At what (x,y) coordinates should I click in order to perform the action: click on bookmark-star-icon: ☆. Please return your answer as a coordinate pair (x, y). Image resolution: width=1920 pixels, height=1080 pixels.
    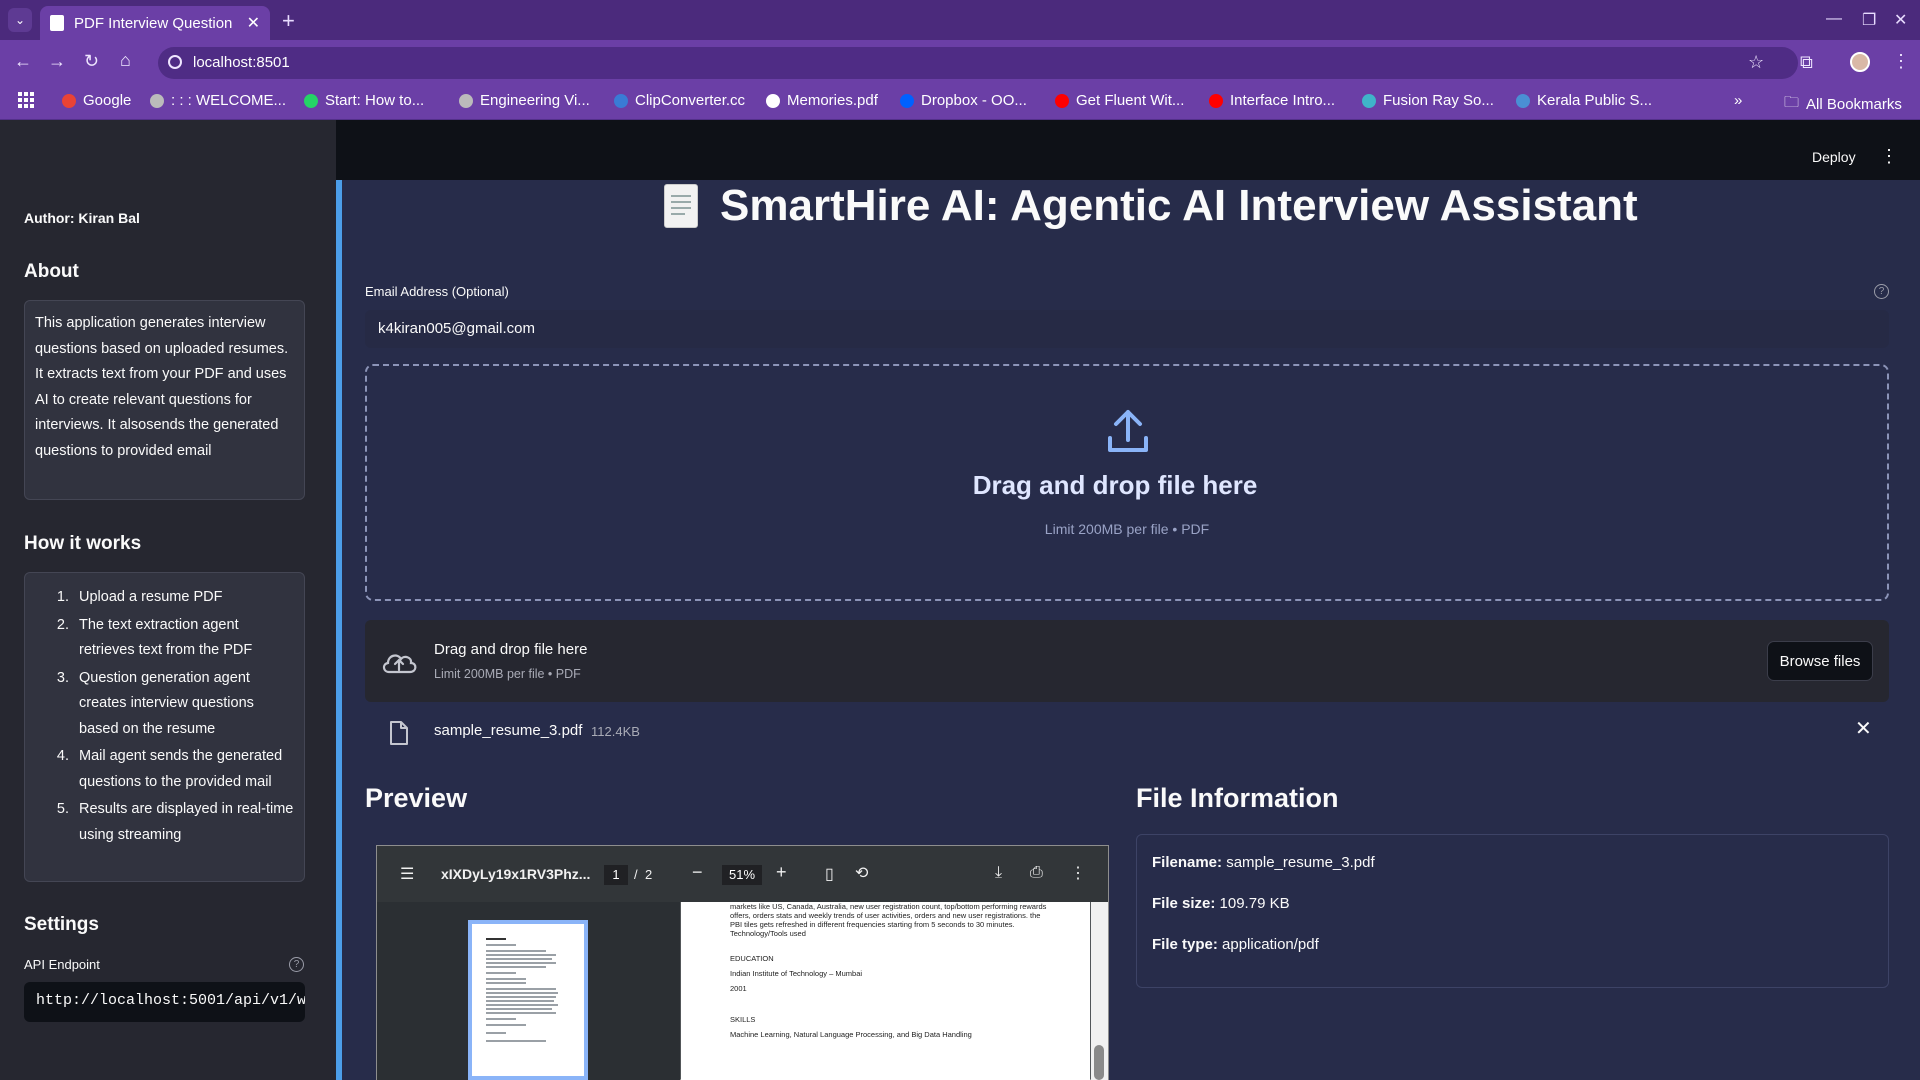
    Looking at the image, I should click on (1756, 62).